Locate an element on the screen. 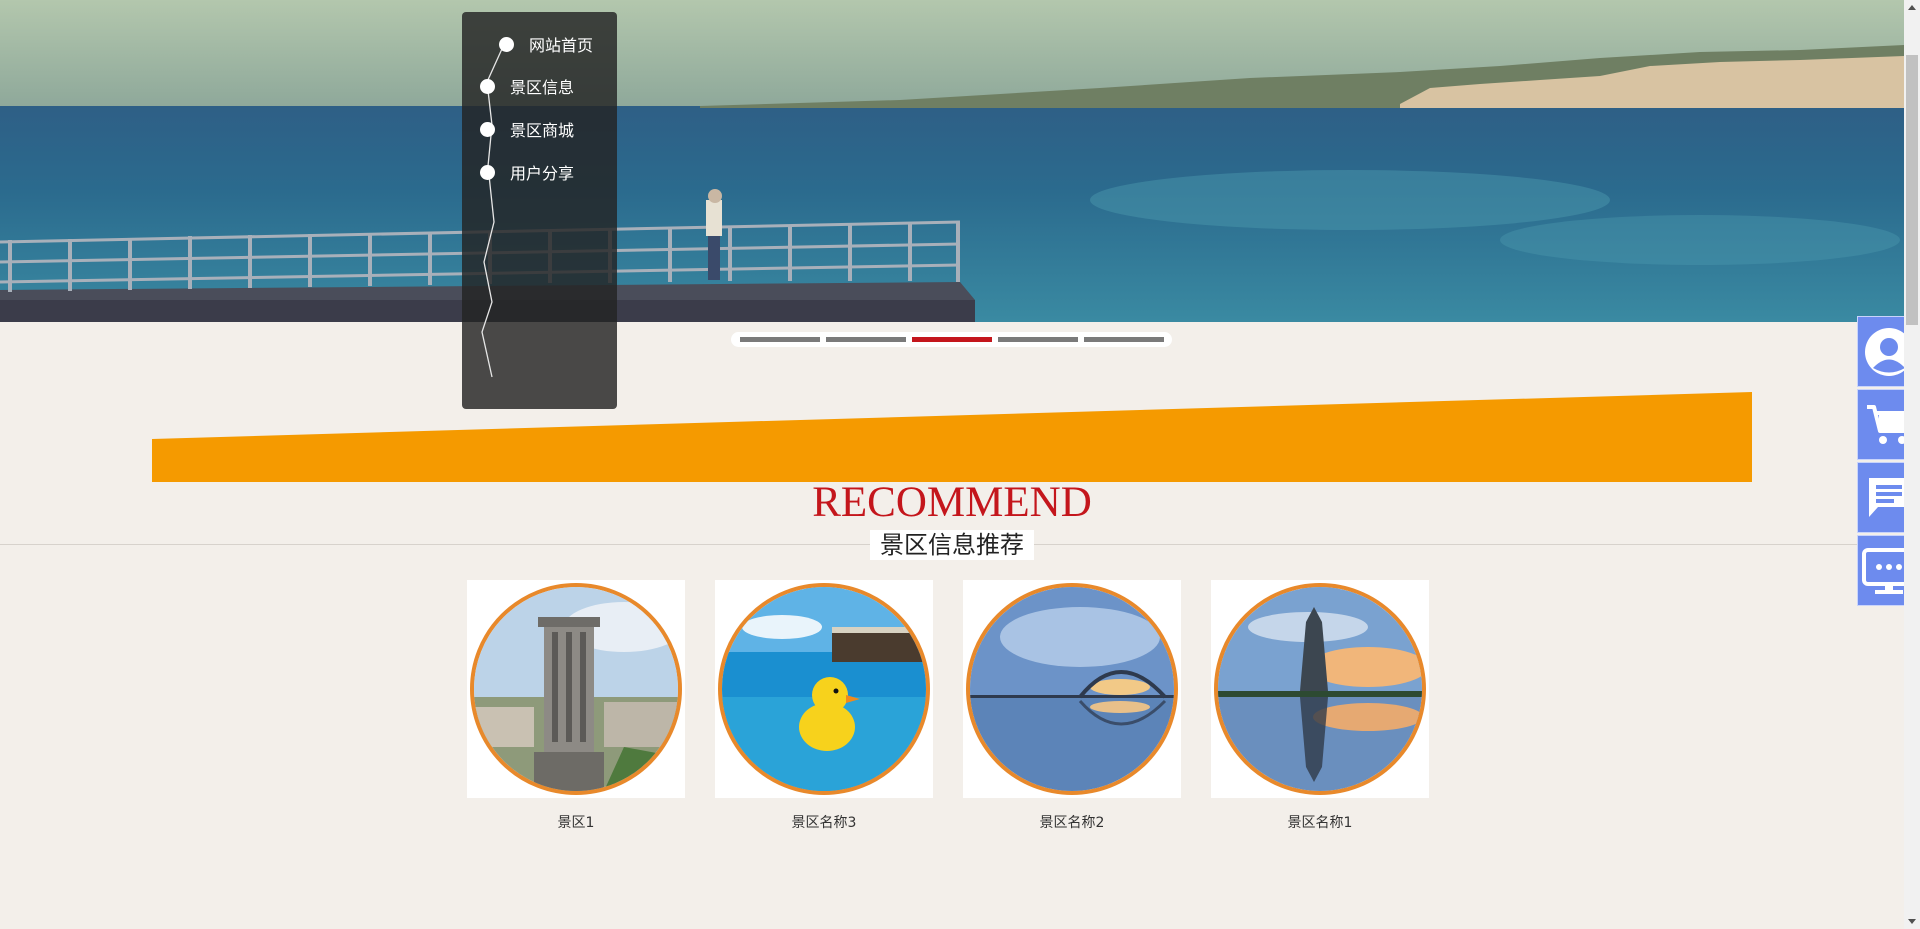 Image resolution: width=1920 pixels, height=929 pixels. orange-banner is located at coordinates (952, 437).